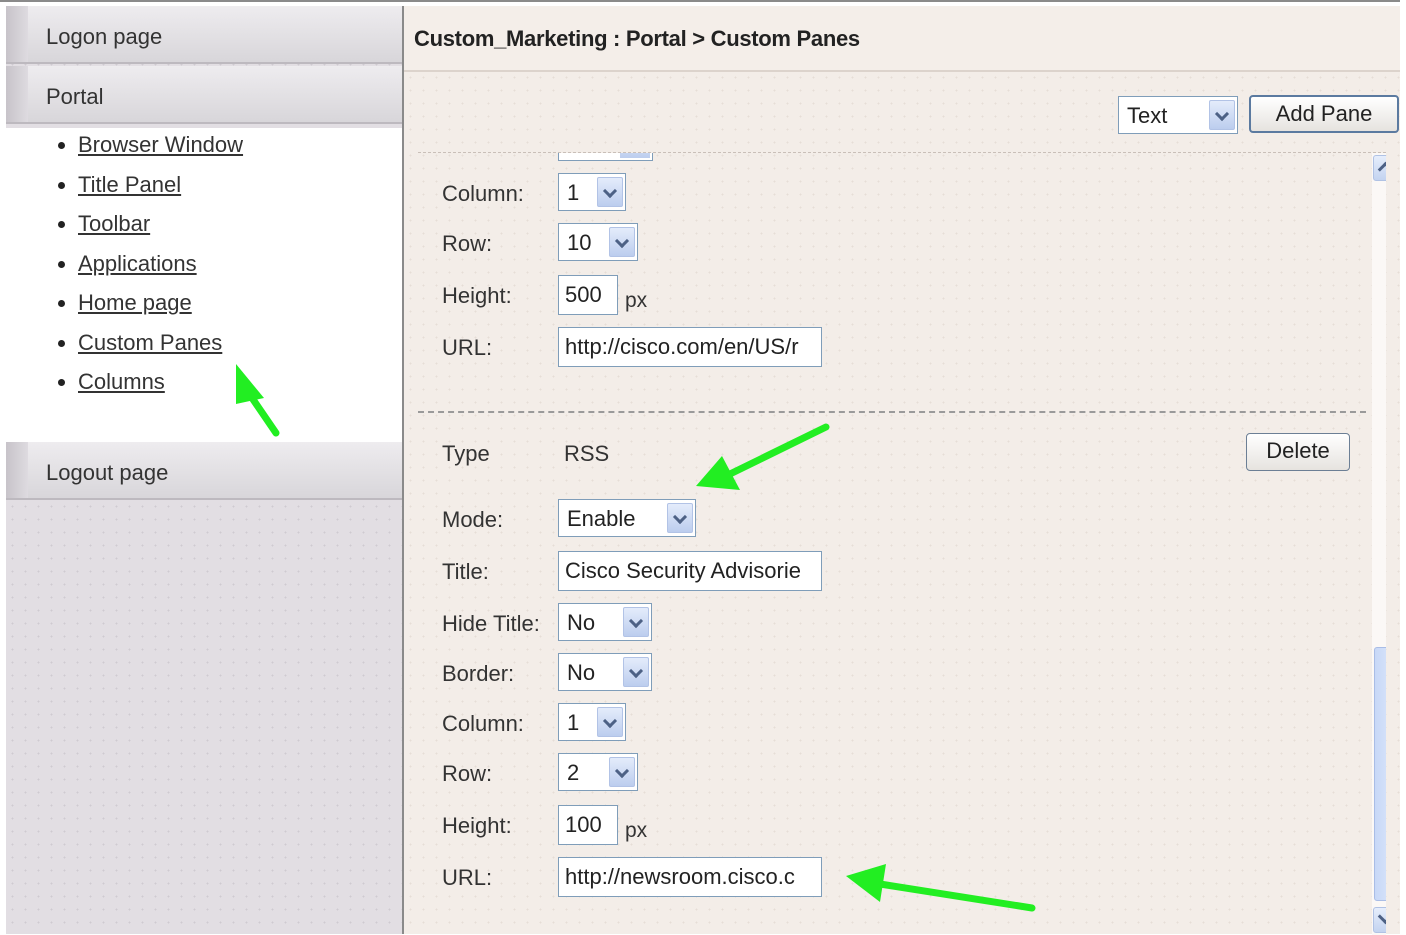  Describe the element at coordinates (690, 571) in the screenshot. I see `title-field: Cisco Security Advisorie` at that location.